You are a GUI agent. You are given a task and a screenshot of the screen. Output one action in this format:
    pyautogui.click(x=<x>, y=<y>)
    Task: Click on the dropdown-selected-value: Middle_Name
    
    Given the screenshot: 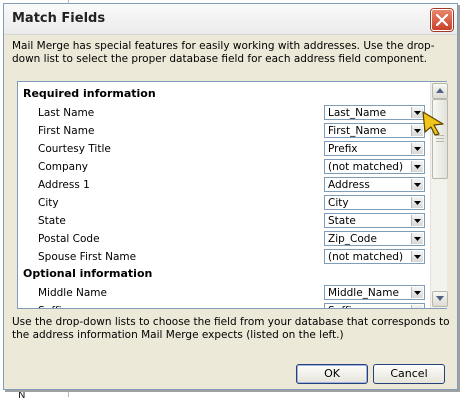 What is the action you would take?
    pyautogui.click(x=363, y=293)
    